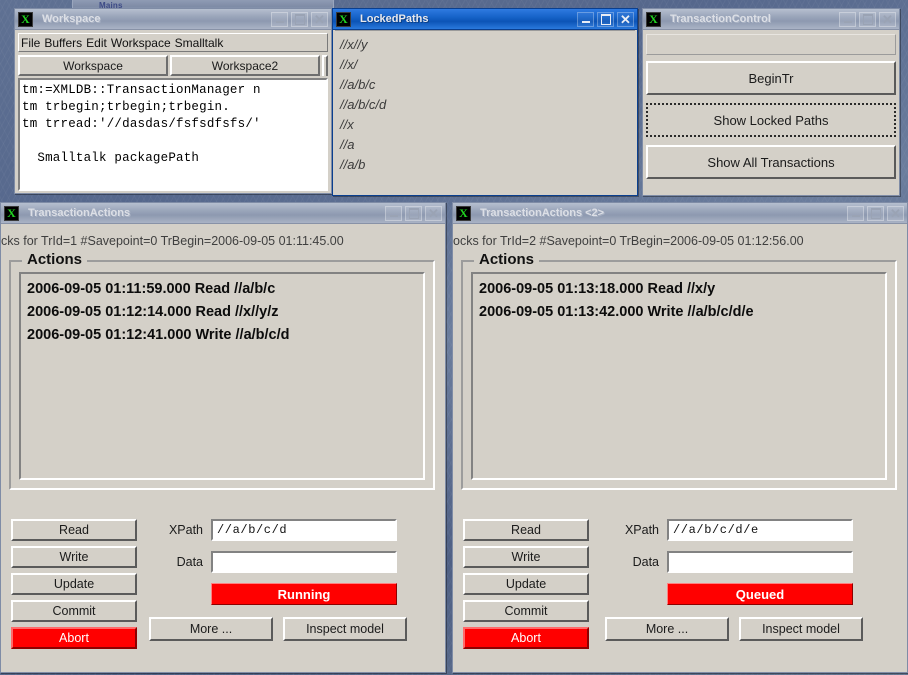 This screenshot has height=675, width=908. I want to click on list-item: 2006-09-05 01:12:41.000 Write //a/b/c/d, so click(225, 335).